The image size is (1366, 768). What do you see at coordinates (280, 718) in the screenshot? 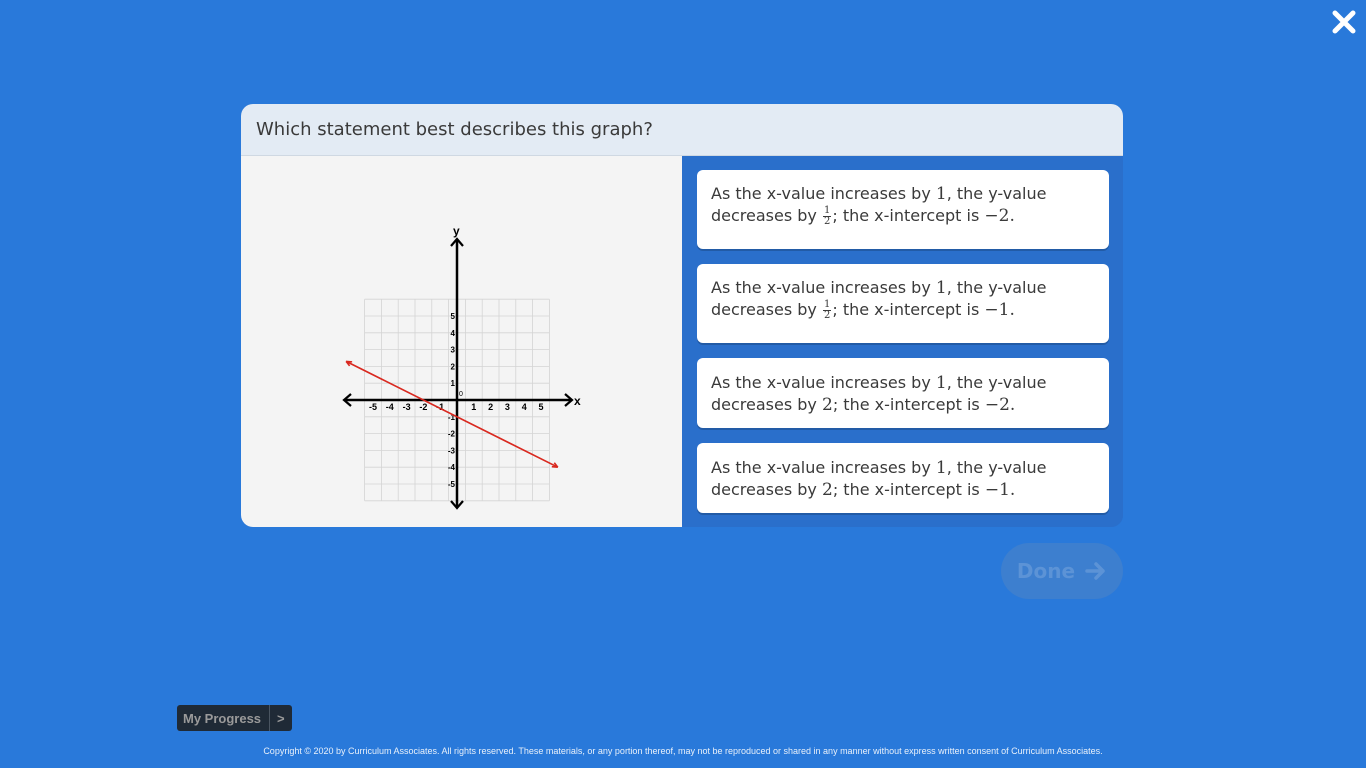
I see `chevron-right-icon: >` at bounding box center [280, 718].